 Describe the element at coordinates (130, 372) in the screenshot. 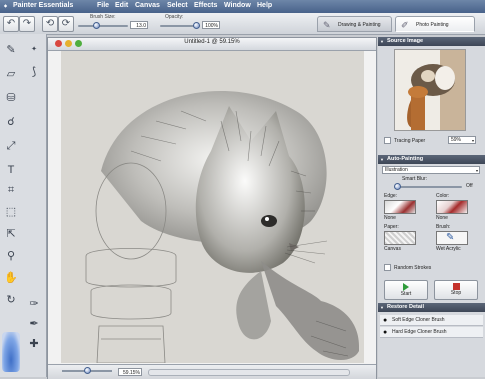

I see `zoom-value: 59.15%` at that location.